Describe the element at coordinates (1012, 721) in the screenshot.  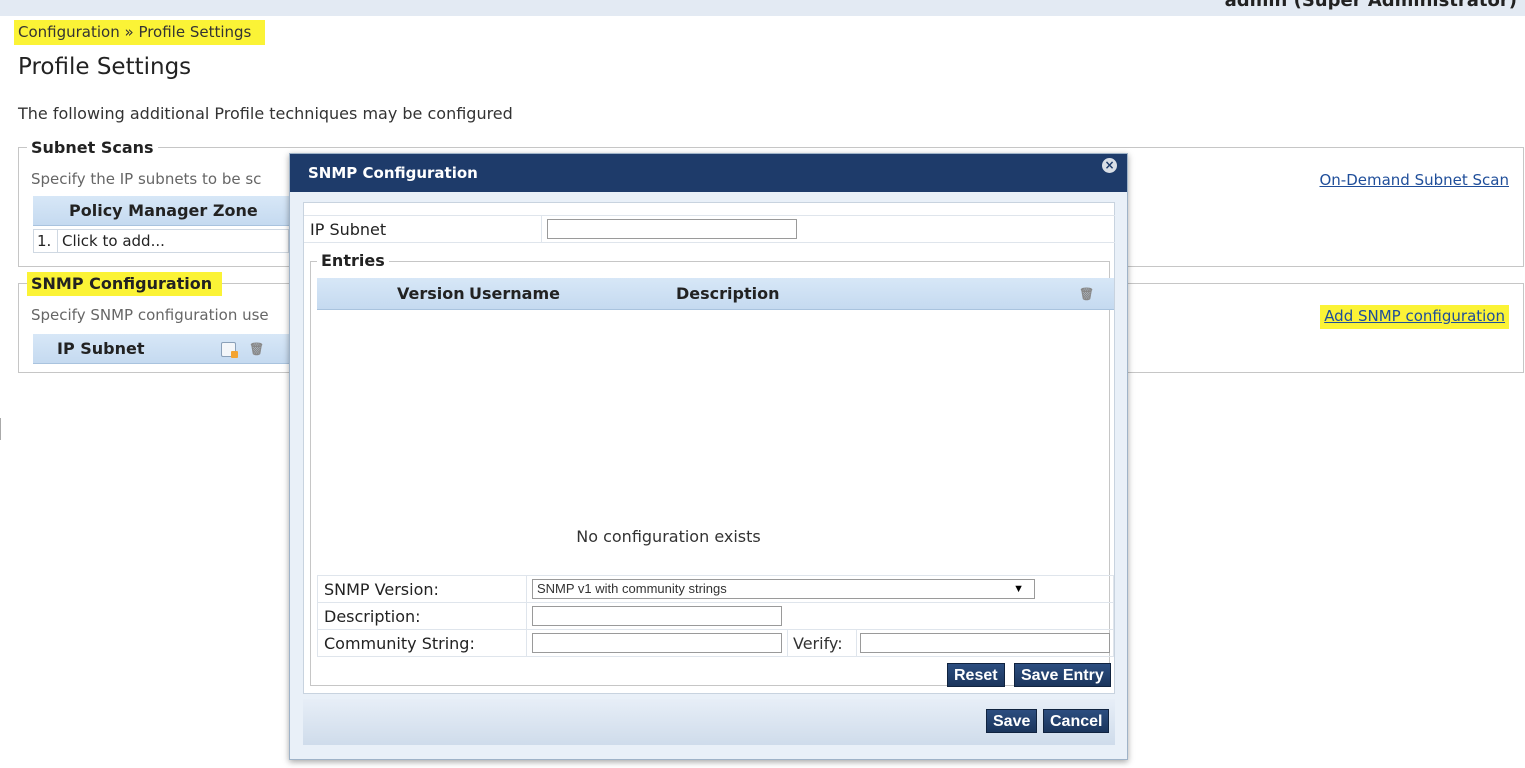
I see `save-button: Save` at that location.